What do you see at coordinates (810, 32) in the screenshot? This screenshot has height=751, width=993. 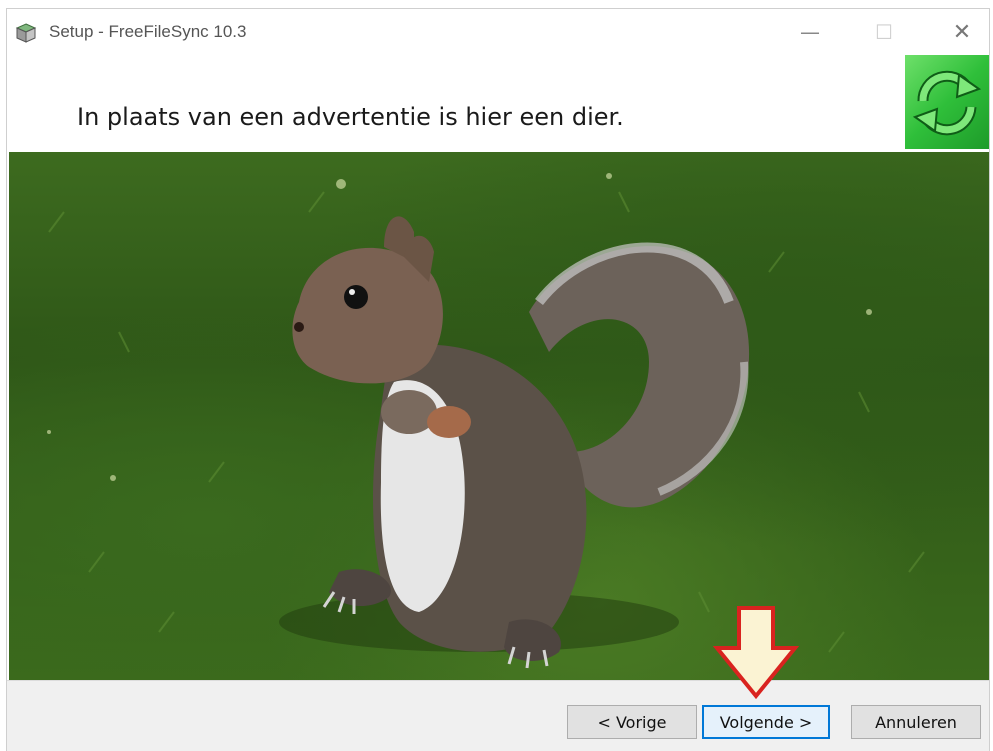 I see `minimize-button: —` at bounding box center [810, 32].